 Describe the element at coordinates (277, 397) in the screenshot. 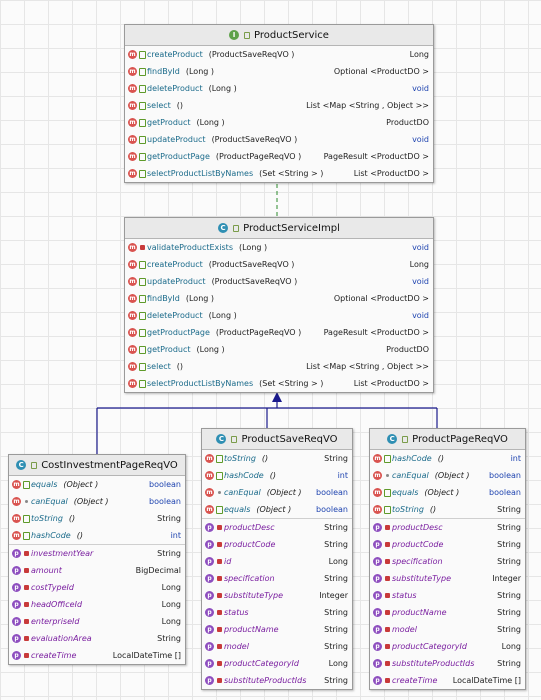

I see `inheritance-arrowhead` at that location.